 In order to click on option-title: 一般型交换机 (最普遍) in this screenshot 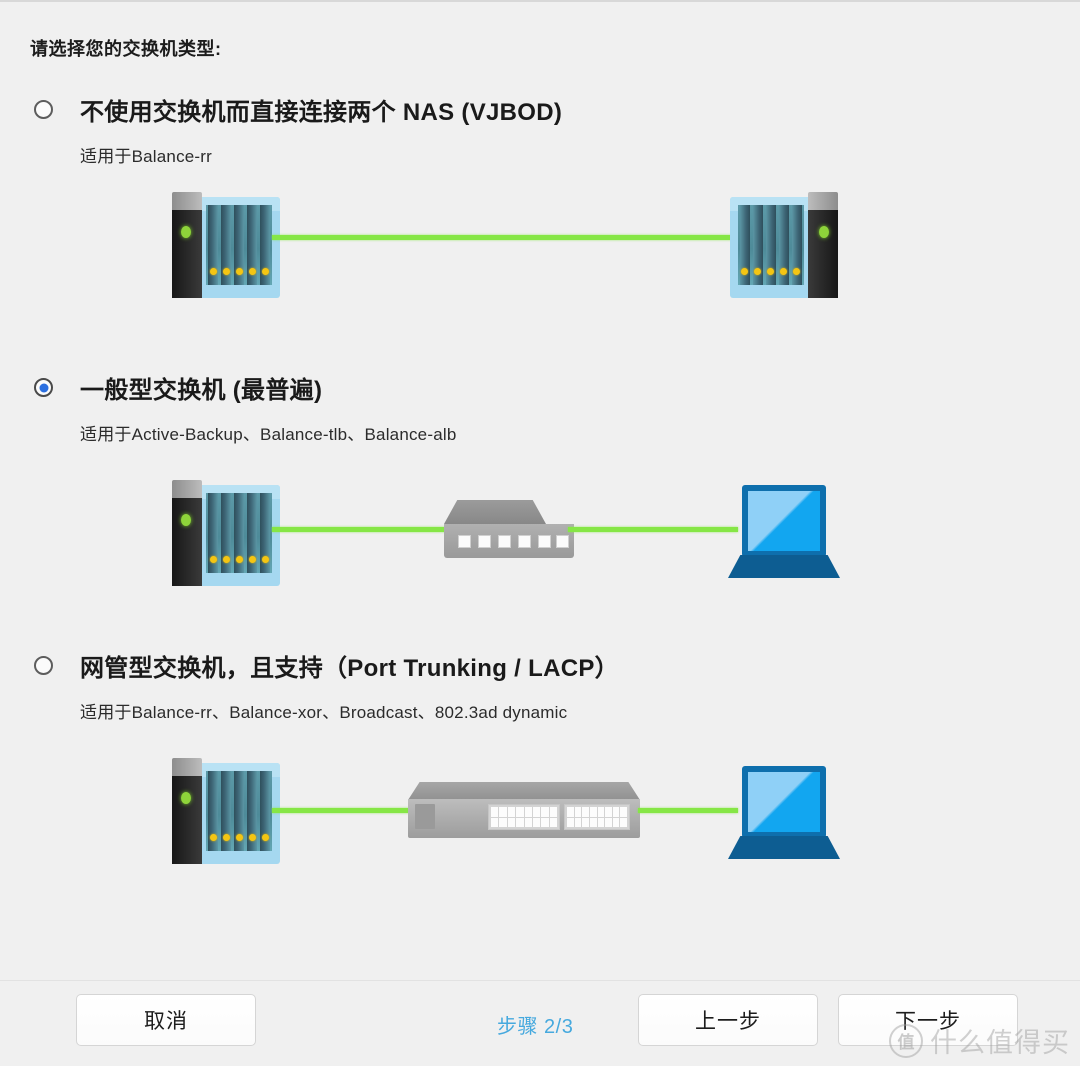, I will do `click(201, 390)`.